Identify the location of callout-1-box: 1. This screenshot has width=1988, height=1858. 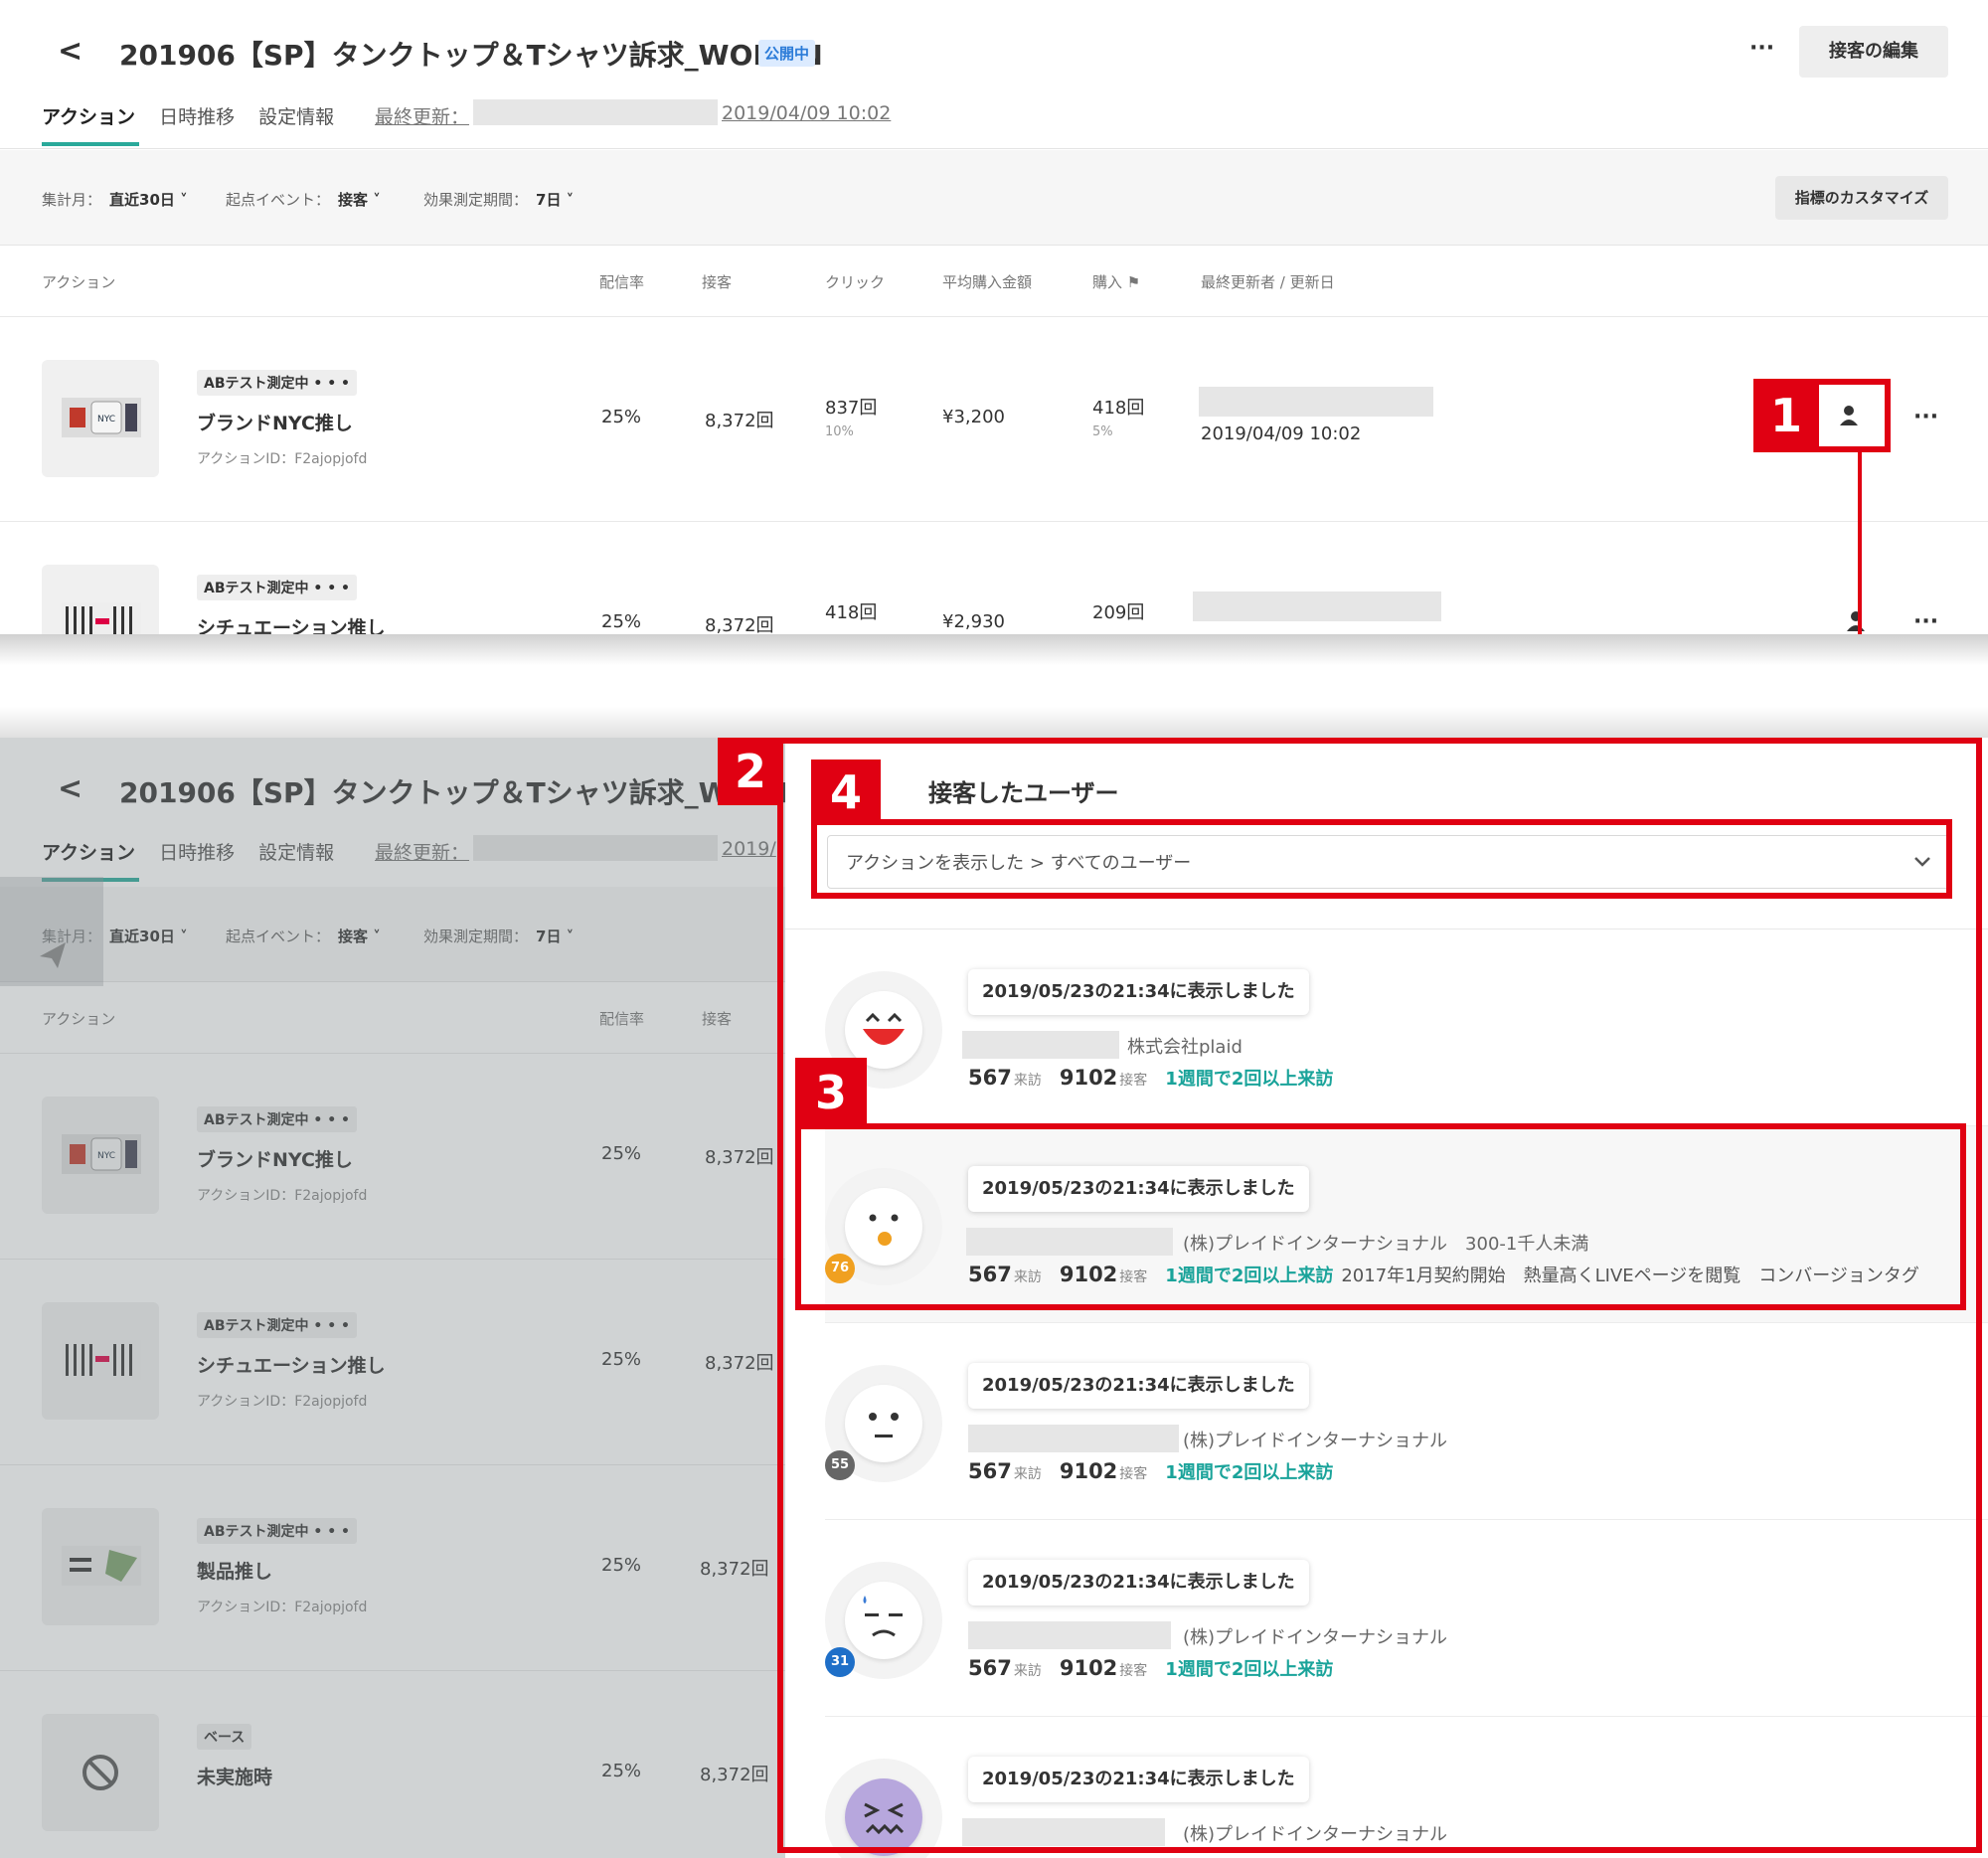
(1822, 415).